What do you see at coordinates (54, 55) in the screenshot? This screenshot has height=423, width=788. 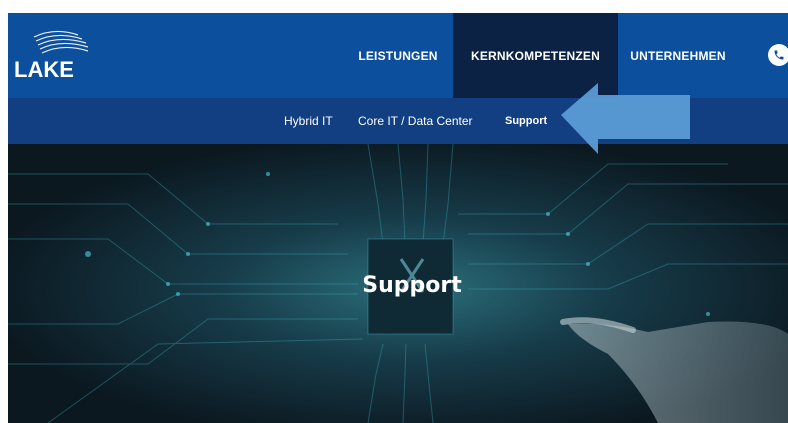 I see `logo: LAKE` at bounding box center [54, 55].